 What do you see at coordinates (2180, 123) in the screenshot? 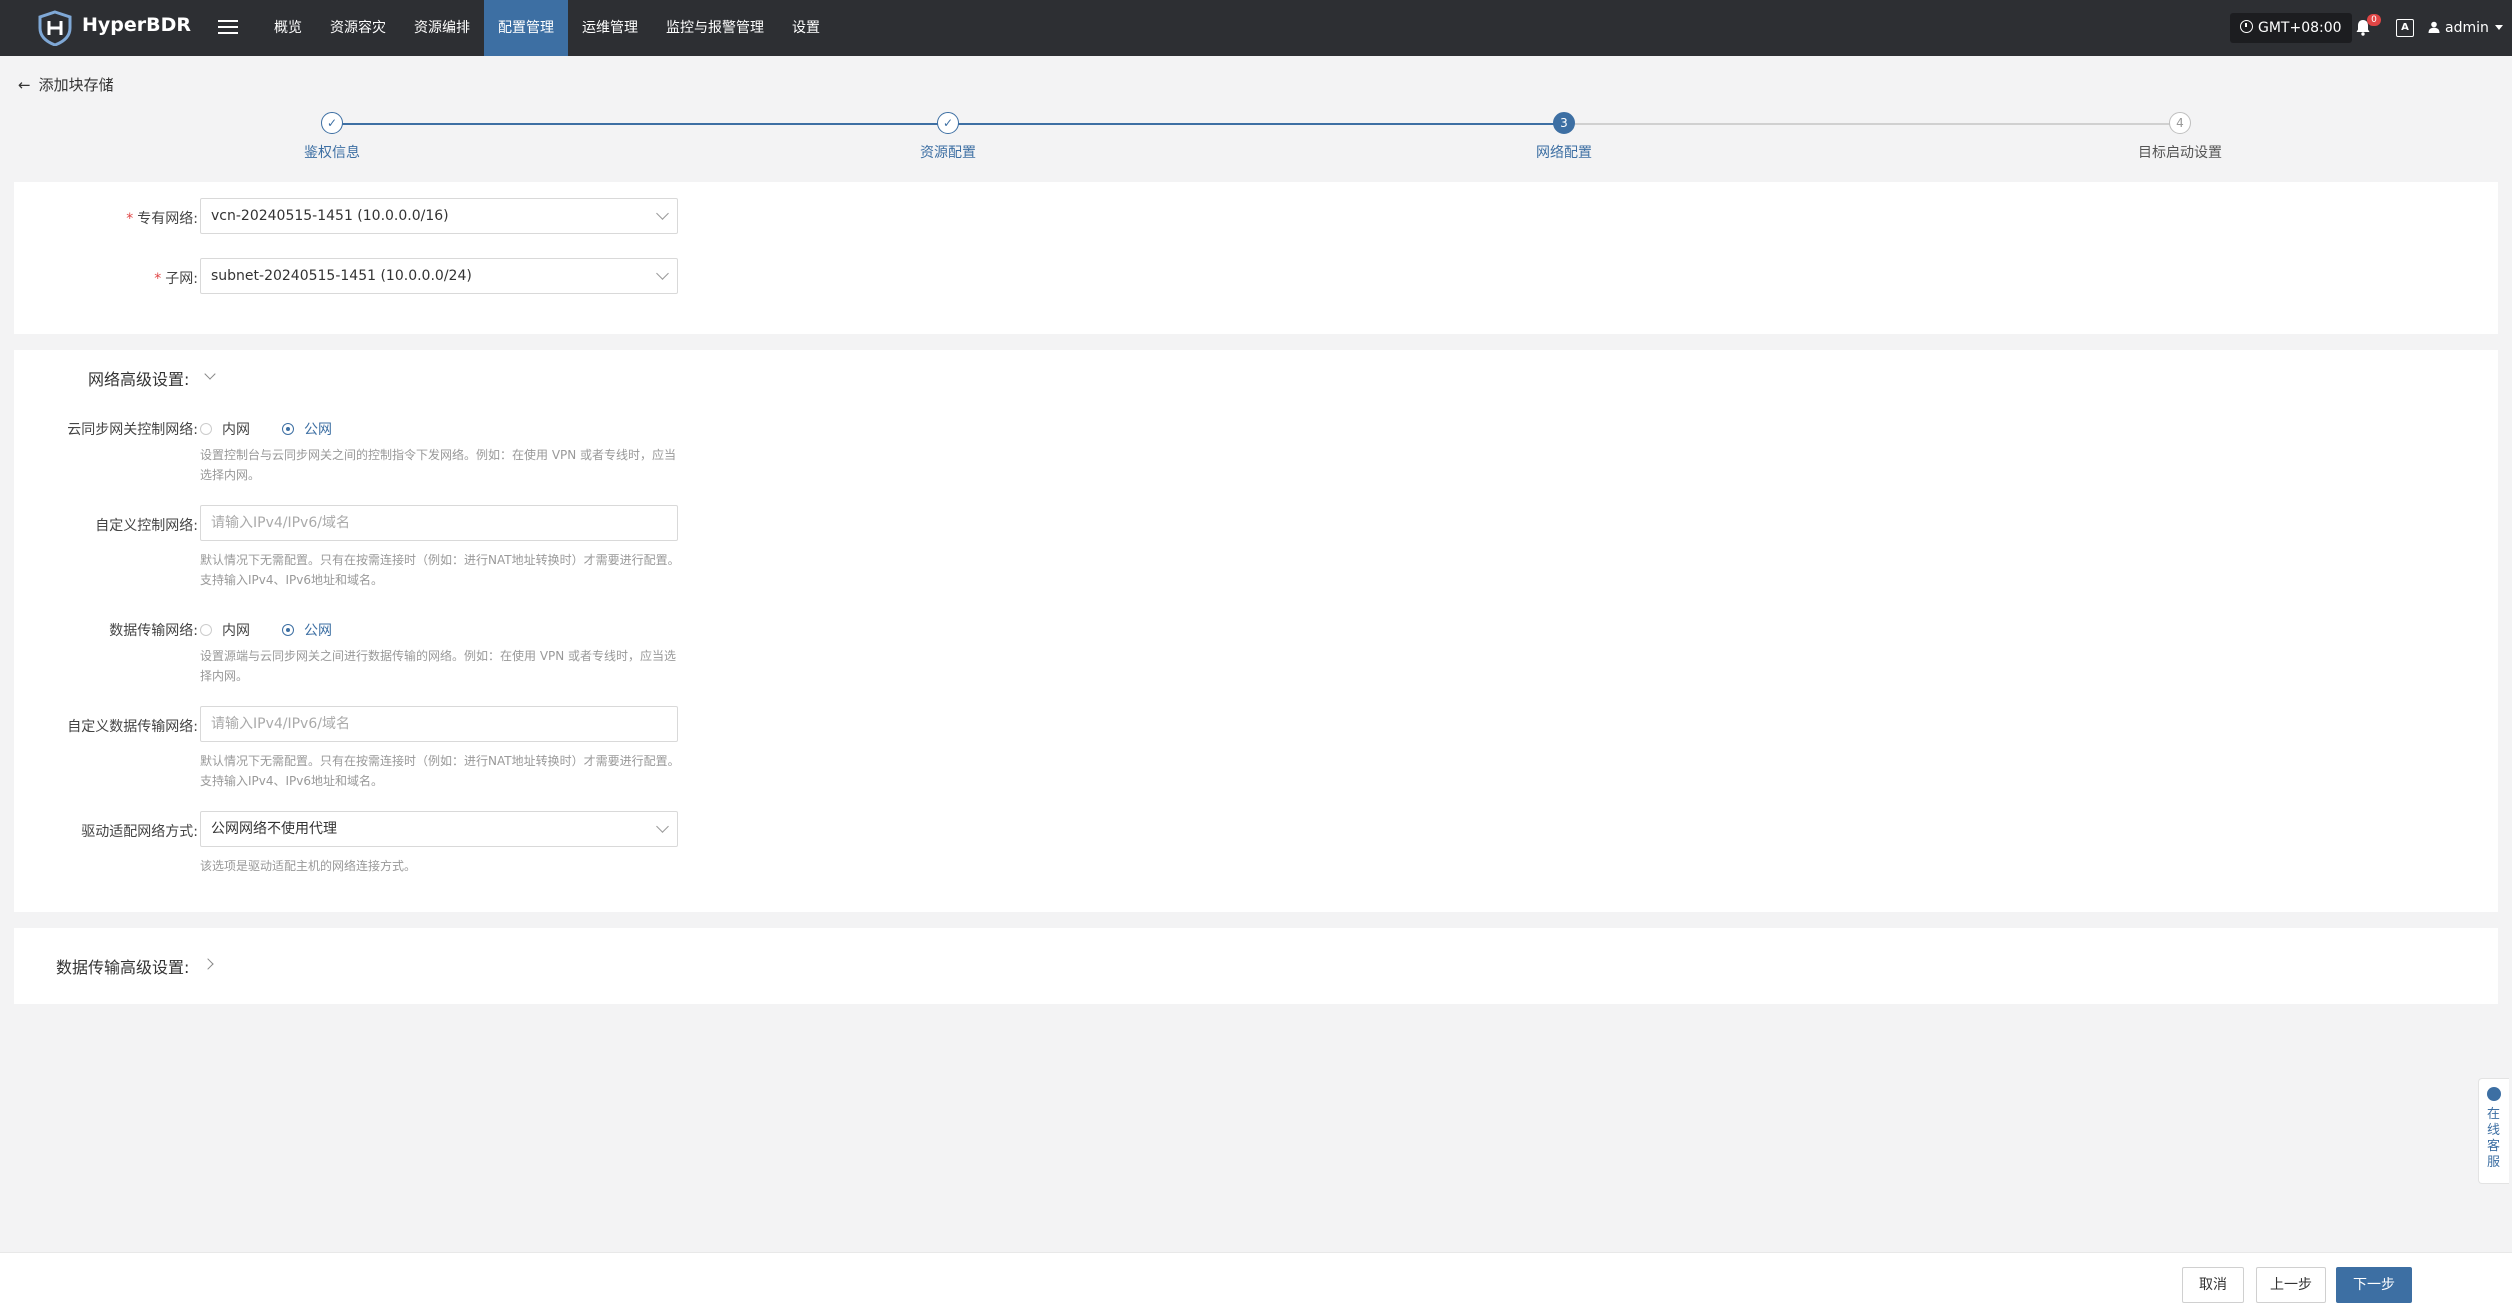
I see `step-number: 4` at bounding box center [2180, 123].